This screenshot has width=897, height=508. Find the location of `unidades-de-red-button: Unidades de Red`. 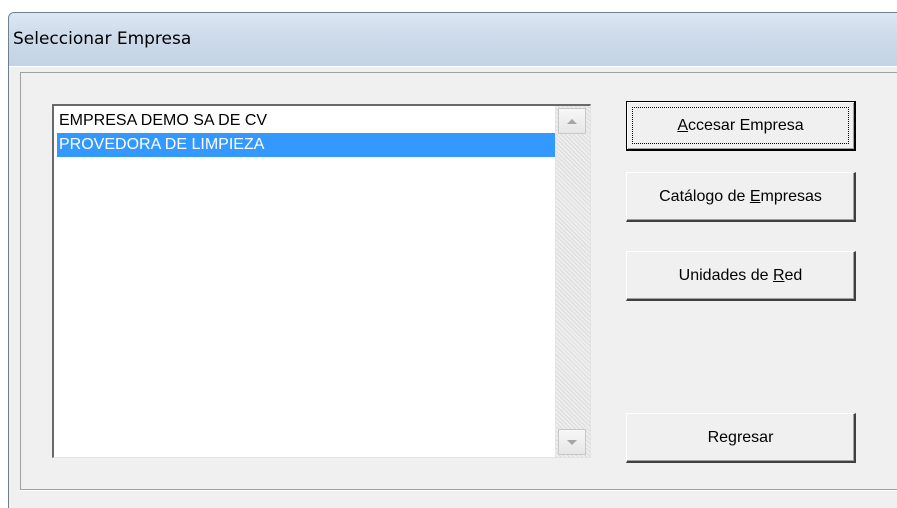

unidades-de-red-button: Unidades de Red is located at coordinates (741, 276).